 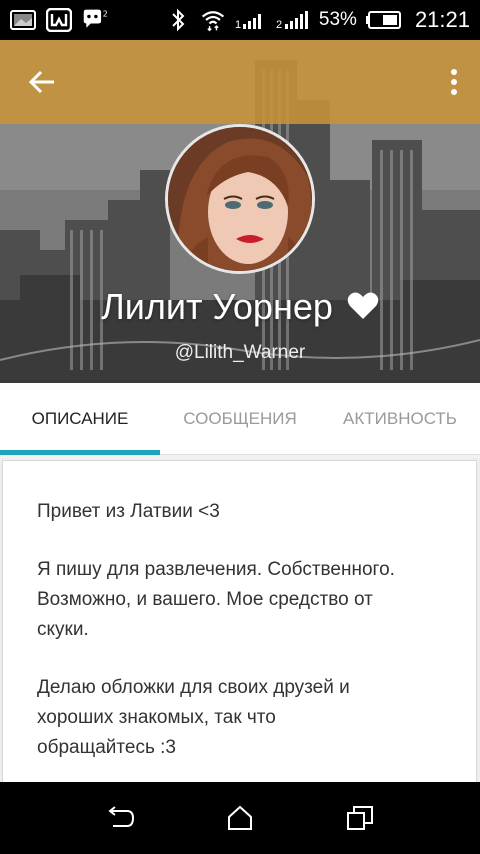 I want to click on nav-recents-button, so click(x=360, y=818).